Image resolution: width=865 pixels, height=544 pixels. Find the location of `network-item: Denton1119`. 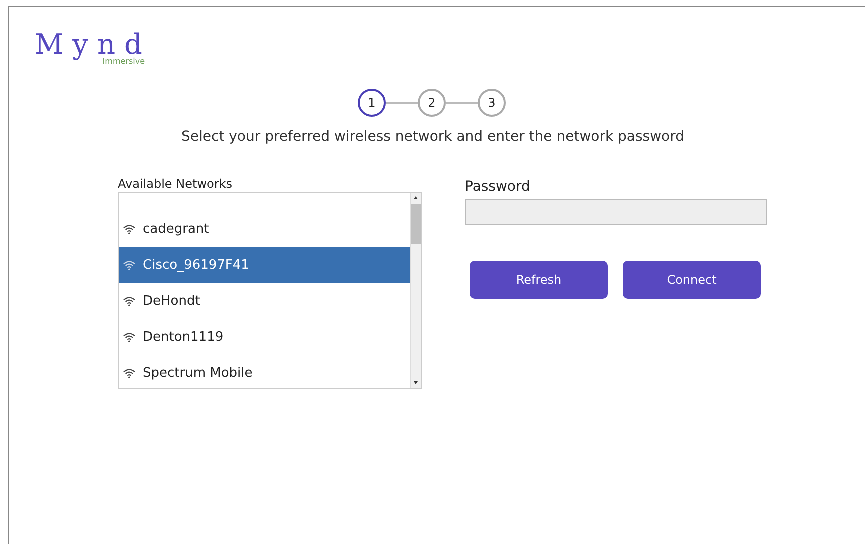

network-item: Denton1119 is located at coordinates (264, 337).